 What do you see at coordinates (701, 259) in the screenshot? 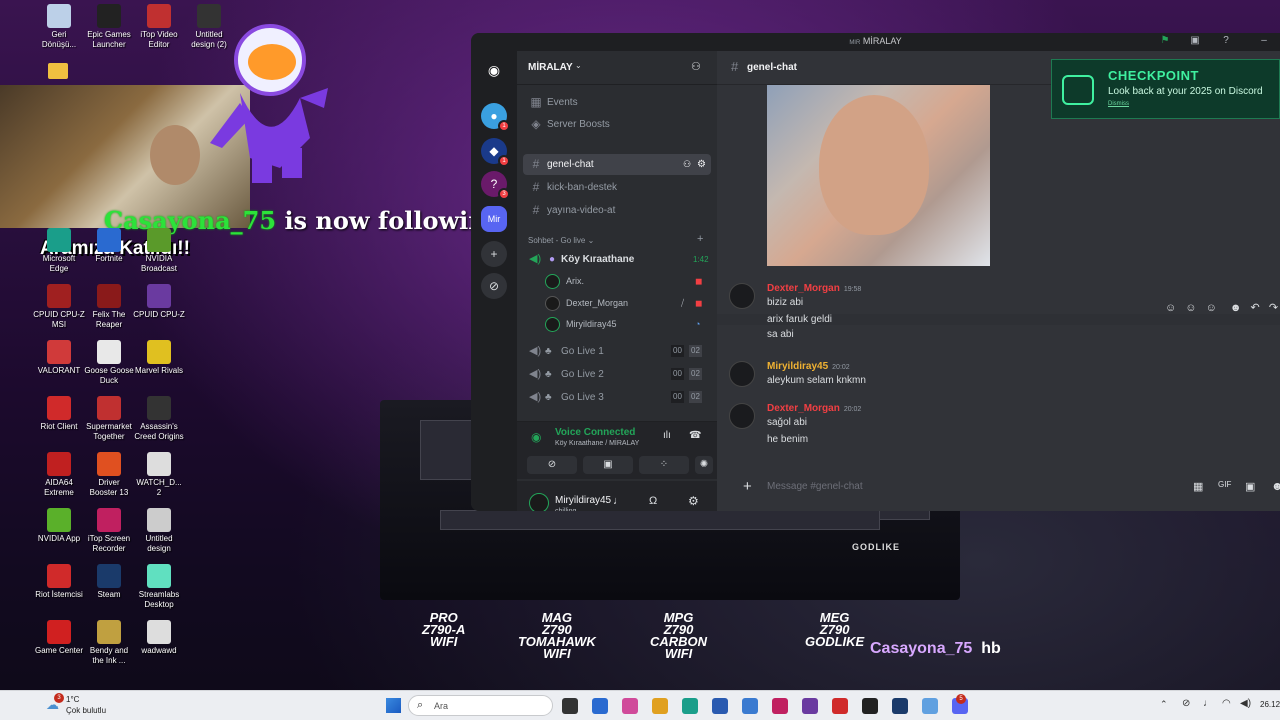
I see `voice-timer: 1:42` at bounding box center [701, 259].